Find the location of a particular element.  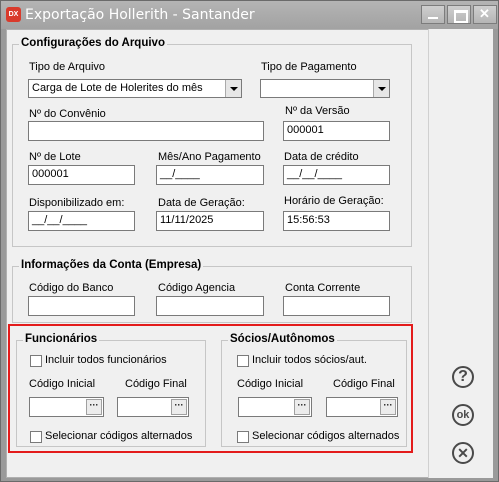

mes-ano-label: Mês/Ano Pagamento is located at coordinates (209, 157).